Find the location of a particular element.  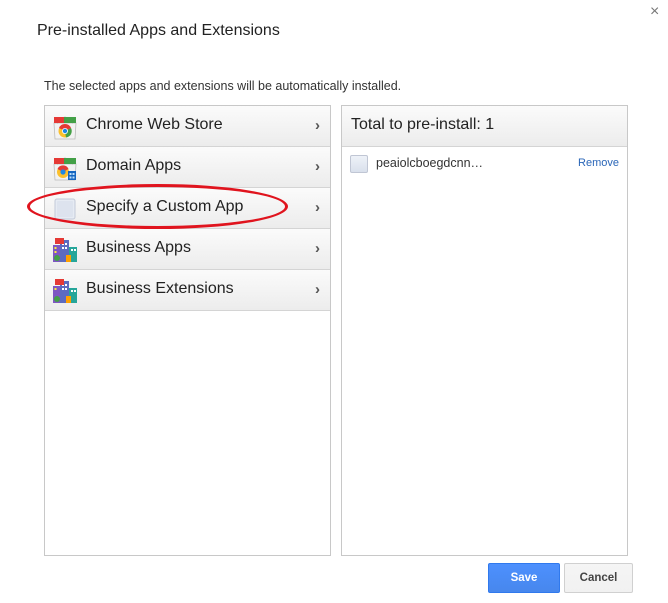

category-specify-custom-app: Specify a Custom App › is located at coordinates (187, 208).